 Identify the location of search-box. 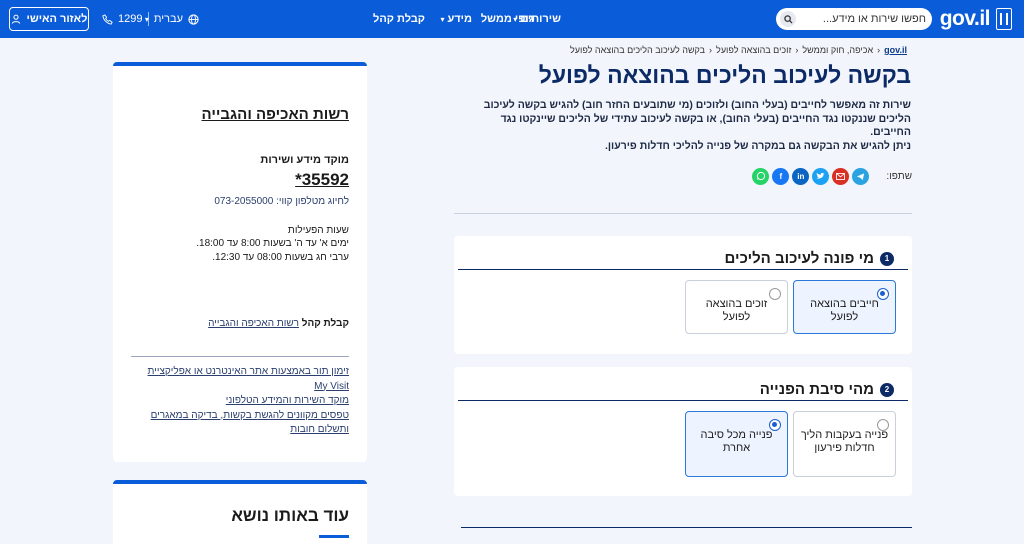
(854, 19).